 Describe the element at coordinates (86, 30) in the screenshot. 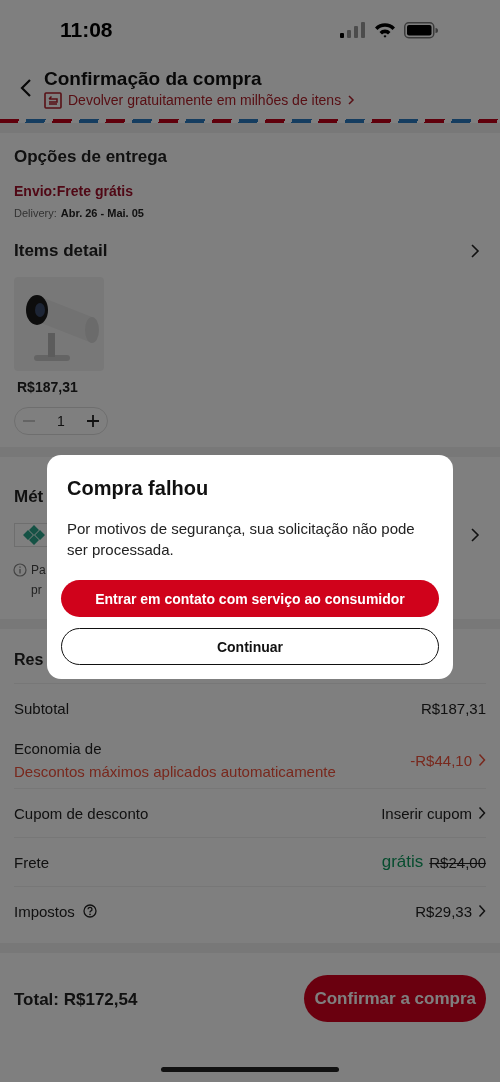

I see `status-time: 11:08` at that location.